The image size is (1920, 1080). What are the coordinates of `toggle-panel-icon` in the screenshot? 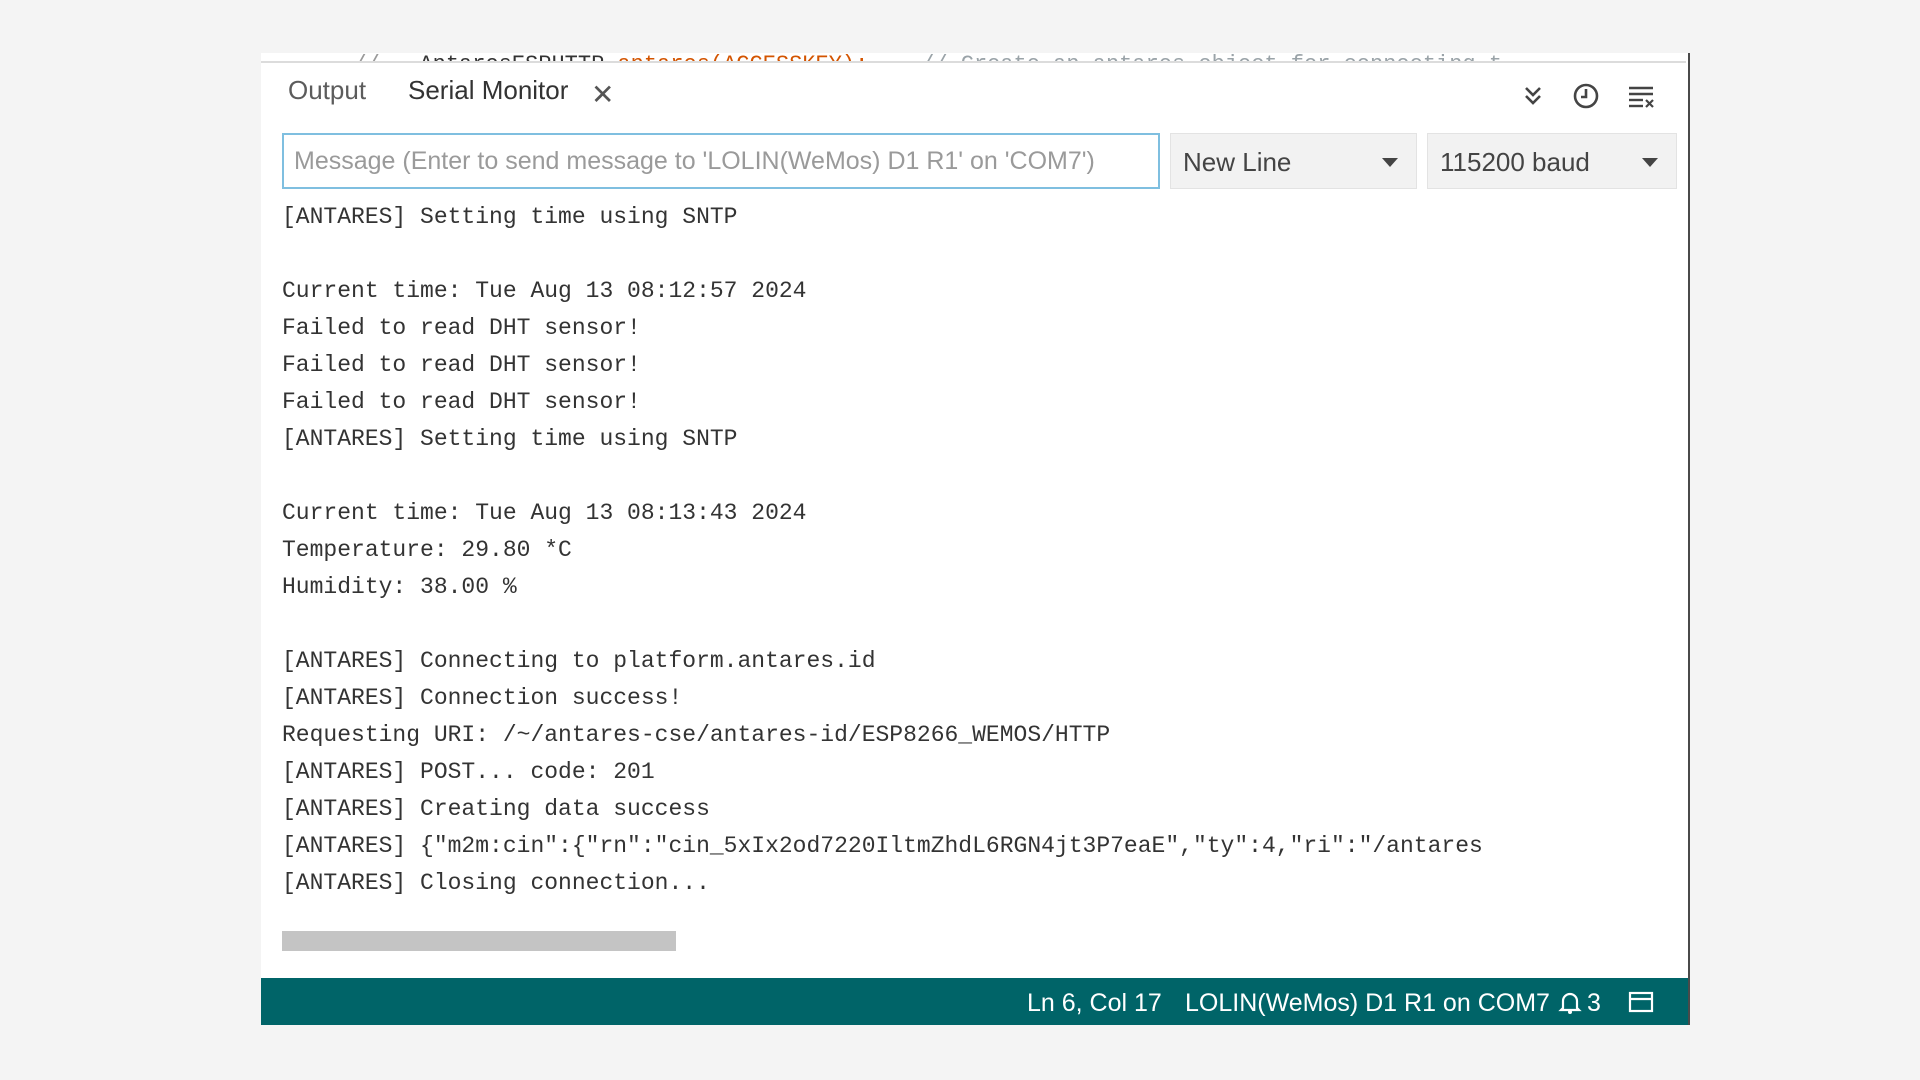 It's located at (1641, 1005).